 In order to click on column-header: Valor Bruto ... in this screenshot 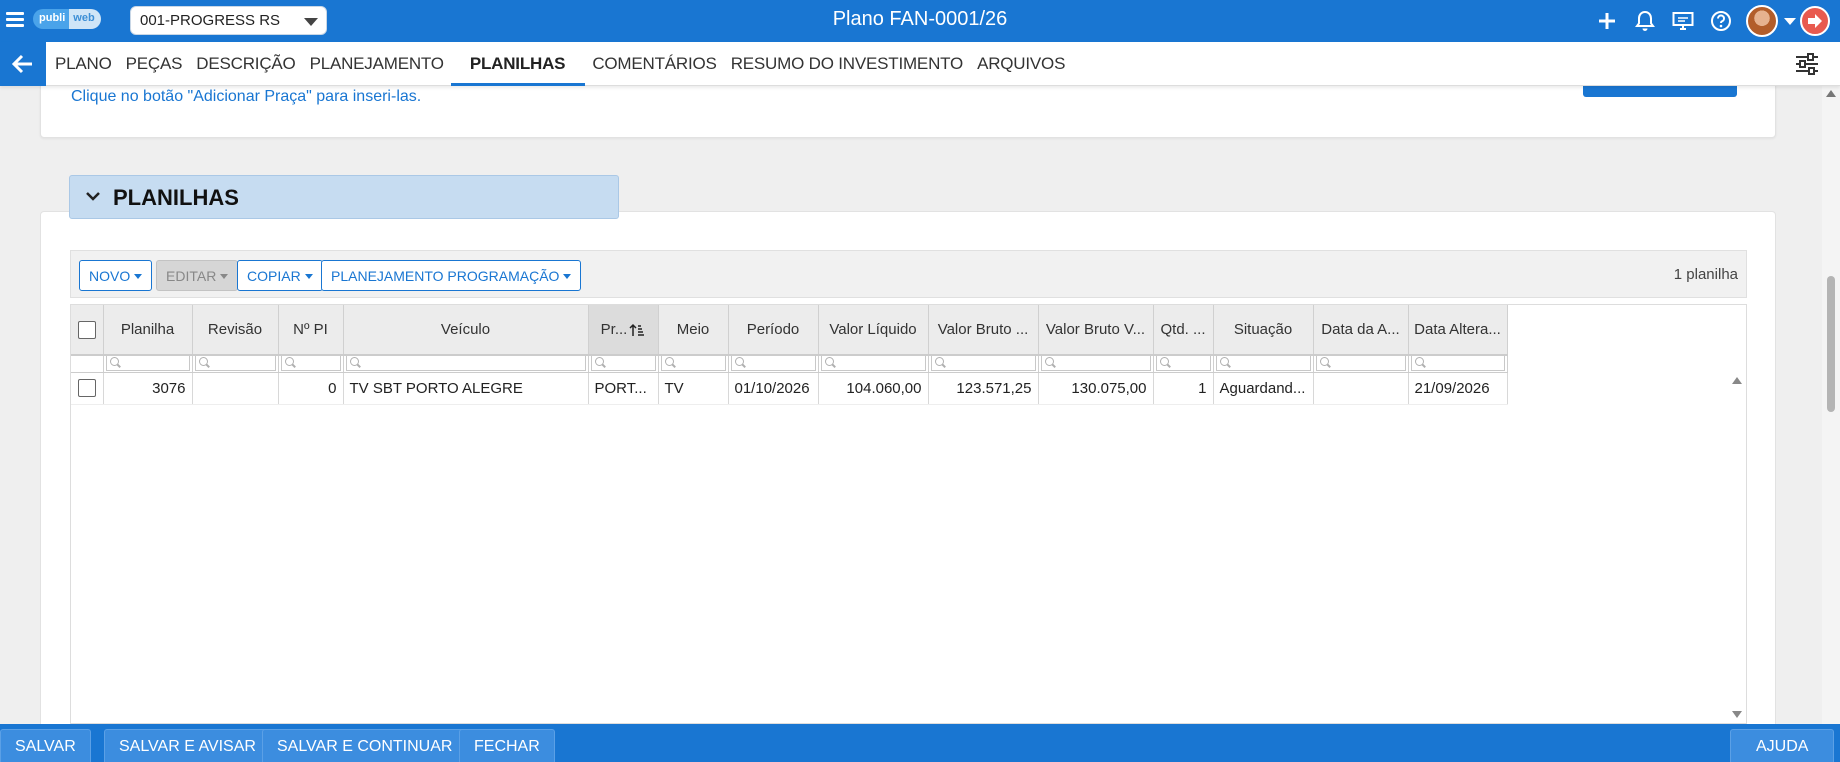, I will do `click(983, 330)`.